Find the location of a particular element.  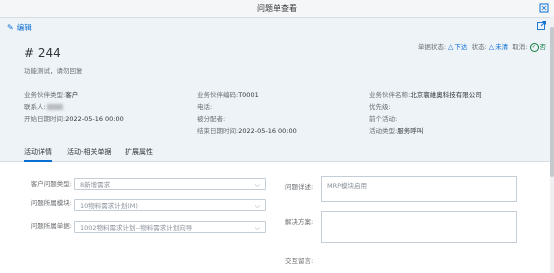

tab-bar: 活动详情 活动-相关单据 扩展属性 is located at coordinates (277, 152).